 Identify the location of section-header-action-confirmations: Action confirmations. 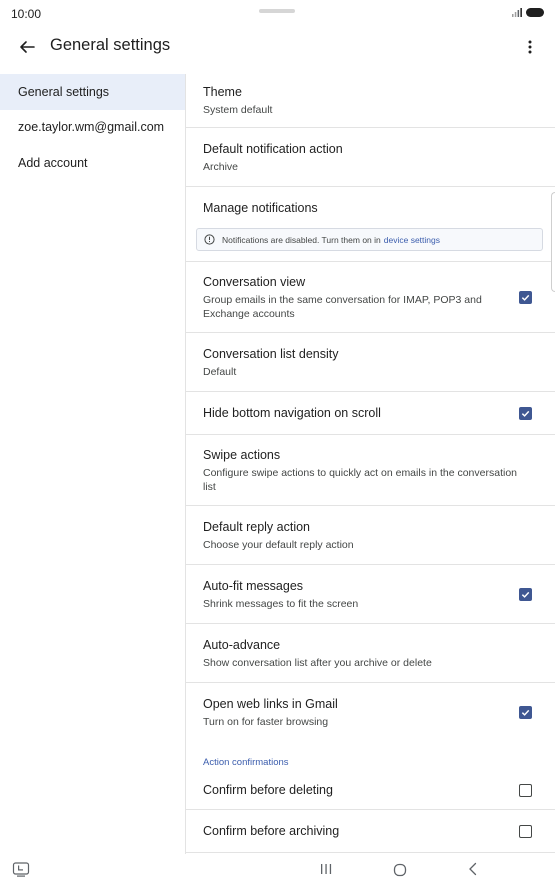
(246, 762).